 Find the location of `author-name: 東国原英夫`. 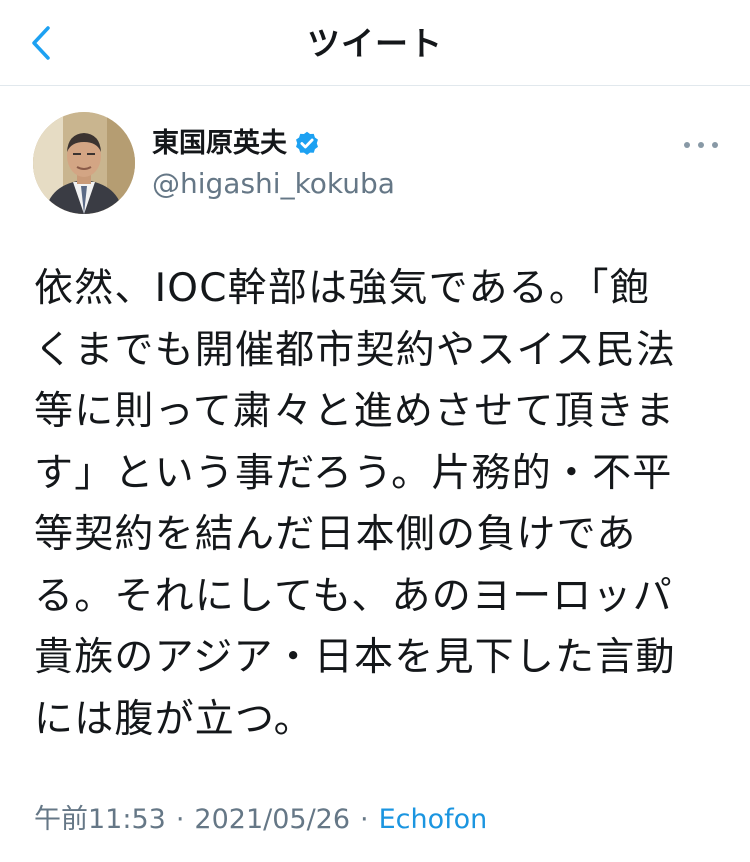

author-name: 東国原英夫 is located at coordinates (219, 144).